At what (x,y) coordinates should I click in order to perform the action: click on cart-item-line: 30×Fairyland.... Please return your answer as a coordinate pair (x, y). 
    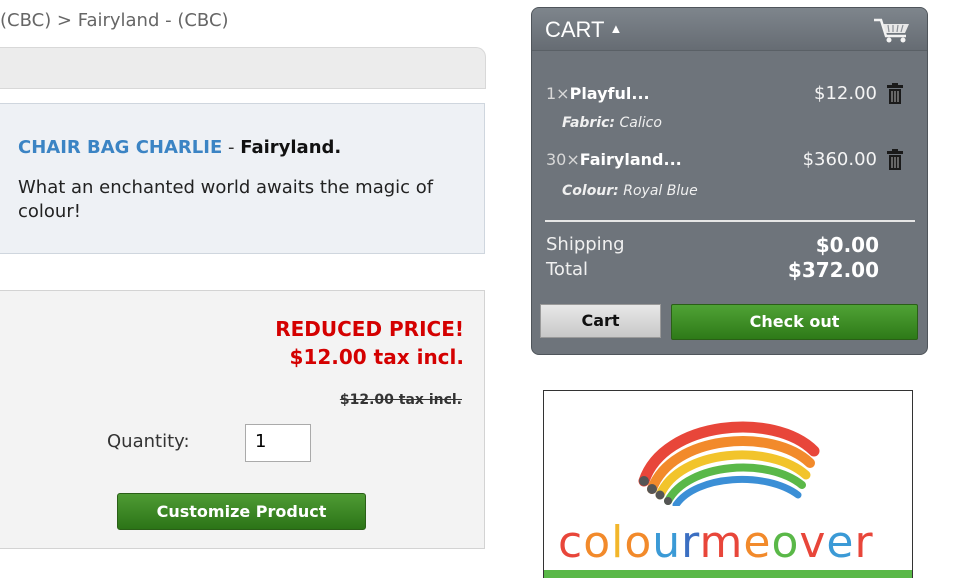
    Looking at the image, I should click on (614, 159).